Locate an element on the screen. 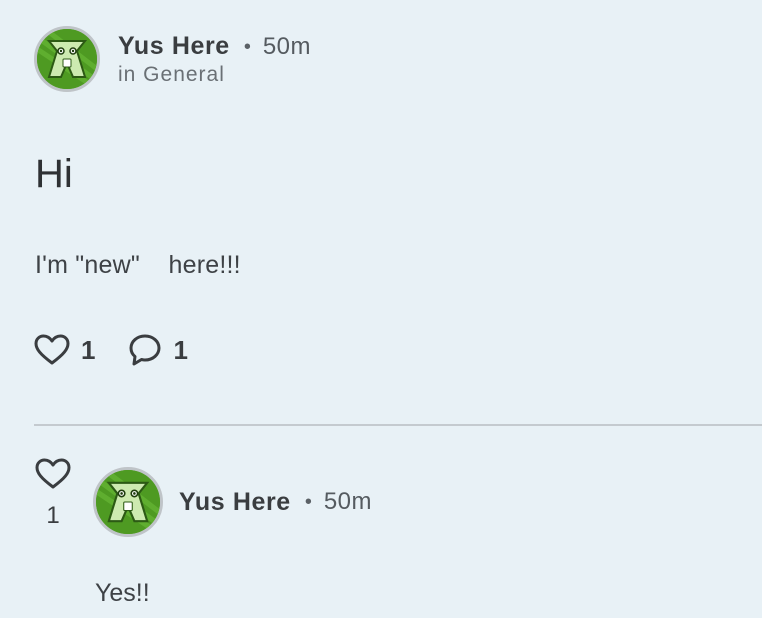  comment-meta-row: Yus Here • 50m is located at coordinates (275, 502).